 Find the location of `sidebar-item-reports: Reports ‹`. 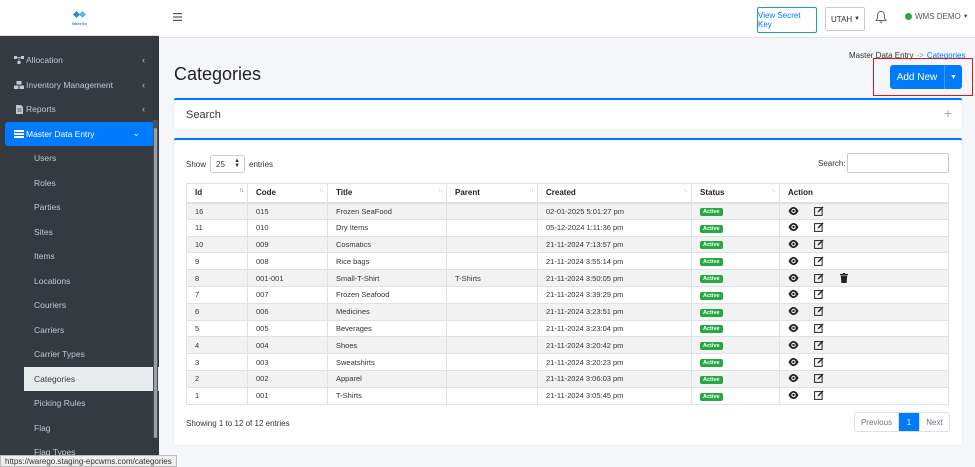

sidebar-item-reports: Reports ‹ is located at coordinates (79, 109).